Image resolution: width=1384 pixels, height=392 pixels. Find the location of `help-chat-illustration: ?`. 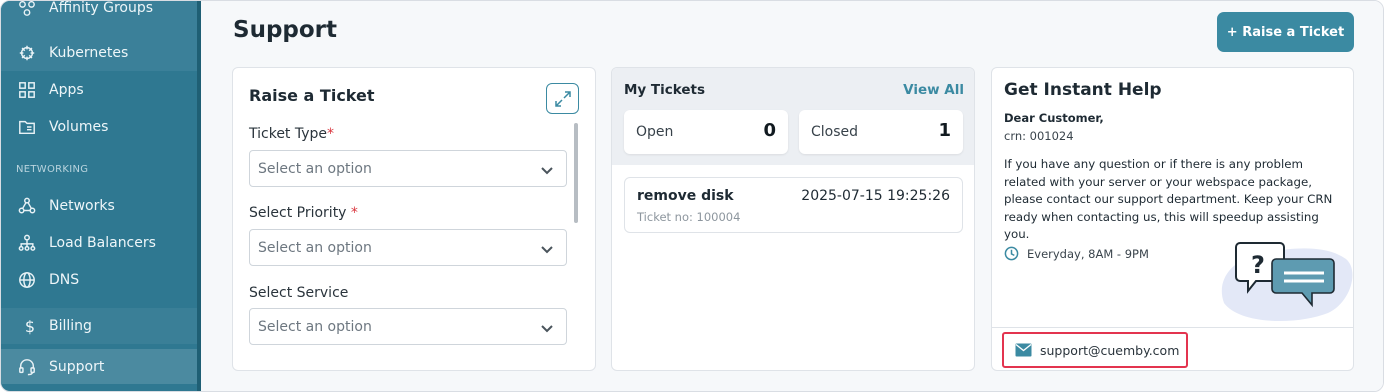

help-chat-illustration: ? is located at coordinates (1287, 282).